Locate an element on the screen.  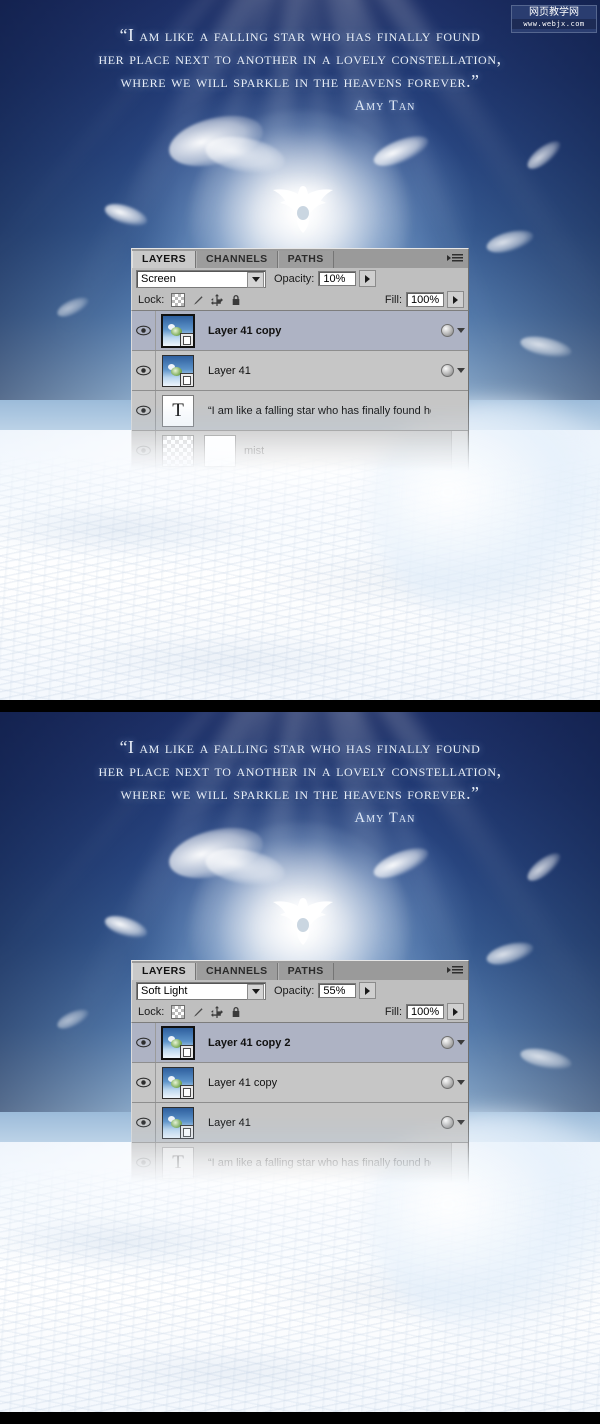
opacity-input: 55% is located at coordinates (337, 990).